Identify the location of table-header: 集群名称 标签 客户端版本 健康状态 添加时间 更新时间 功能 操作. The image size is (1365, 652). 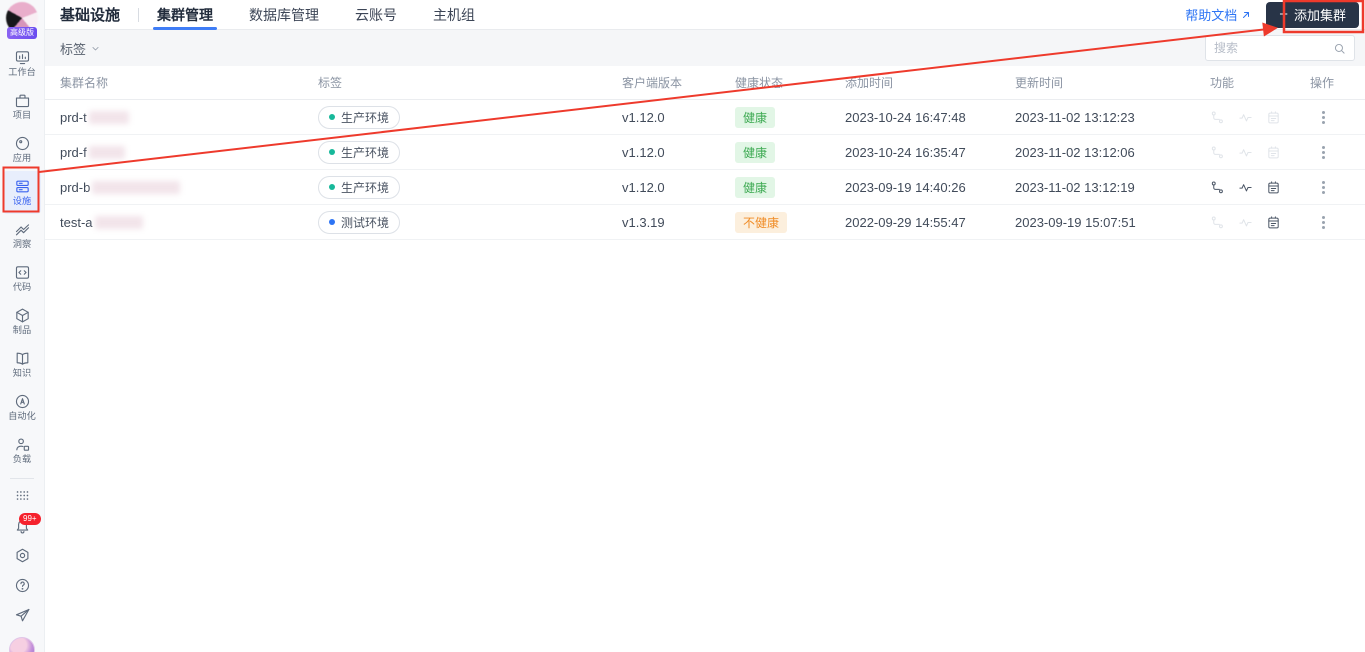
(705, 83).